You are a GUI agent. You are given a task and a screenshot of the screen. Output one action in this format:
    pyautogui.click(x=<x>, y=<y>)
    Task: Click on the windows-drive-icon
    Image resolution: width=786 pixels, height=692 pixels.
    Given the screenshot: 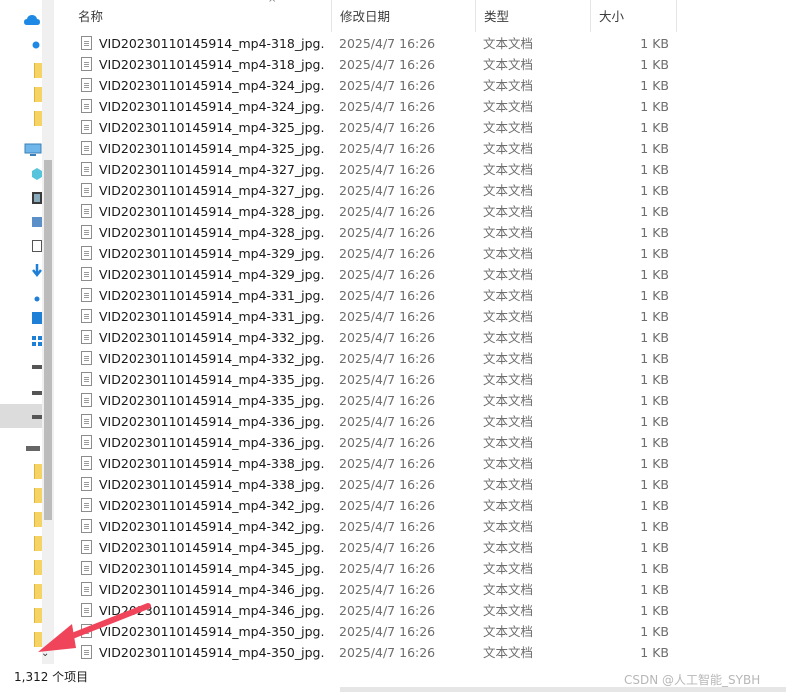 What is the action you would take?
    pyautogui.click(x=37, y=341)
    